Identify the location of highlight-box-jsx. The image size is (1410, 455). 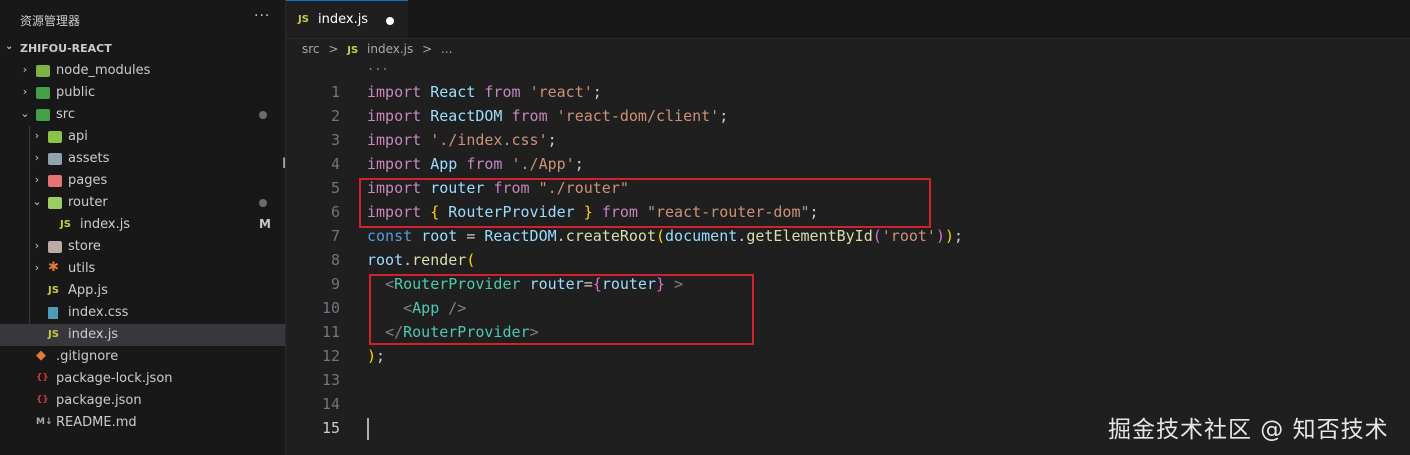
(561, 309).